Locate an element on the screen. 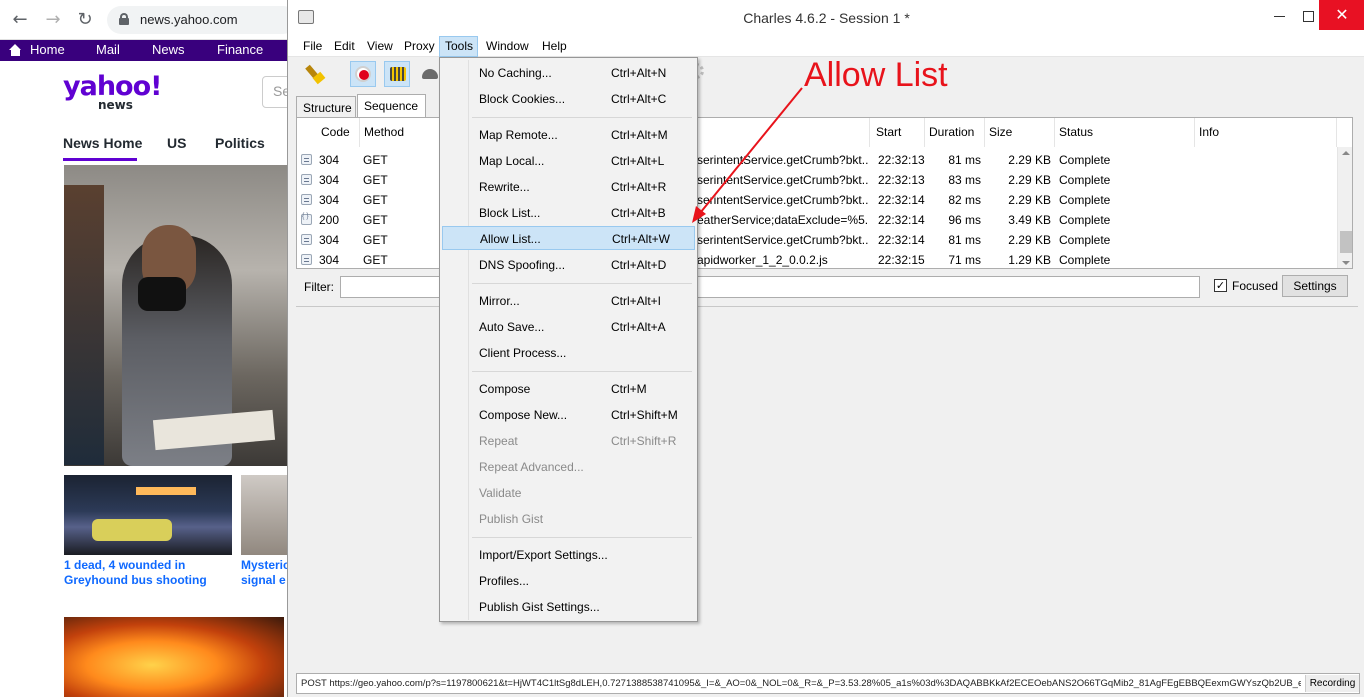 This screenshot has height=697, width=1364. reload-icon: ↻ is located at coordinates (85, 20).